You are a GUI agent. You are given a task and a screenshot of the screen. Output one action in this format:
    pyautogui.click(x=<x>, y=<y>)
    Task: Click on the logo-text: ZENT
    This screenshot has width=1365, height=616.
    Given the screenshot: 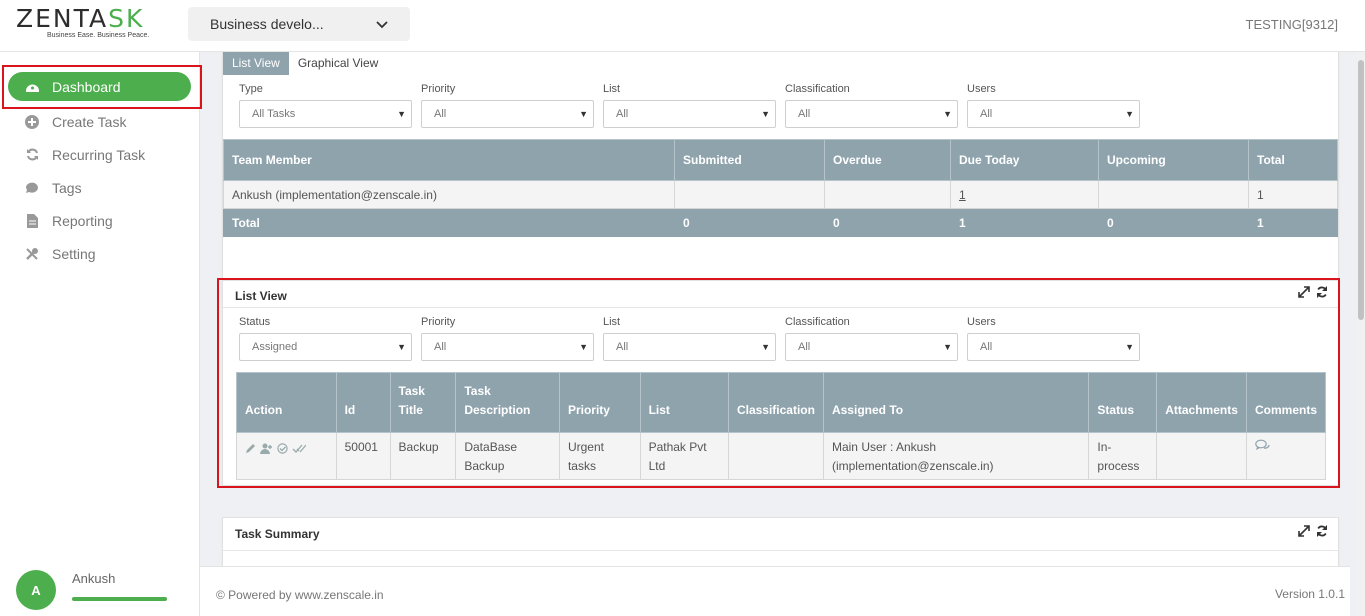 What is the action you would take?
    pyautogui.click(x=52, y=18)
    